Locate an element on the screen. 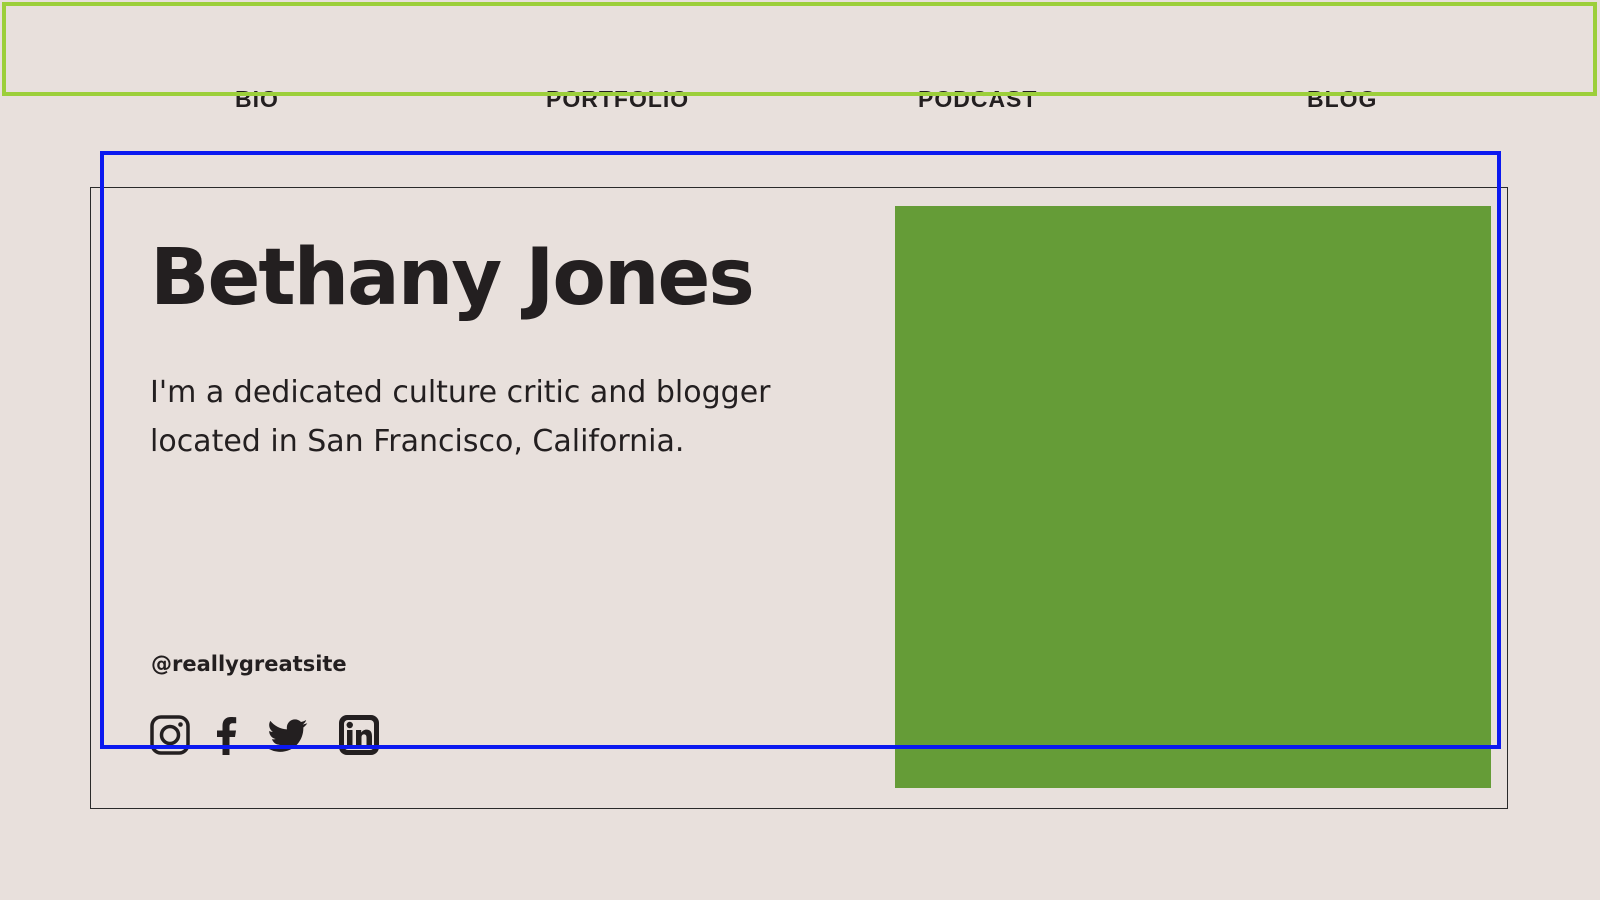 This screenshot has height=900, width=1600. nav-item-podcast: PODCAST is located at coordinates (977, 99).